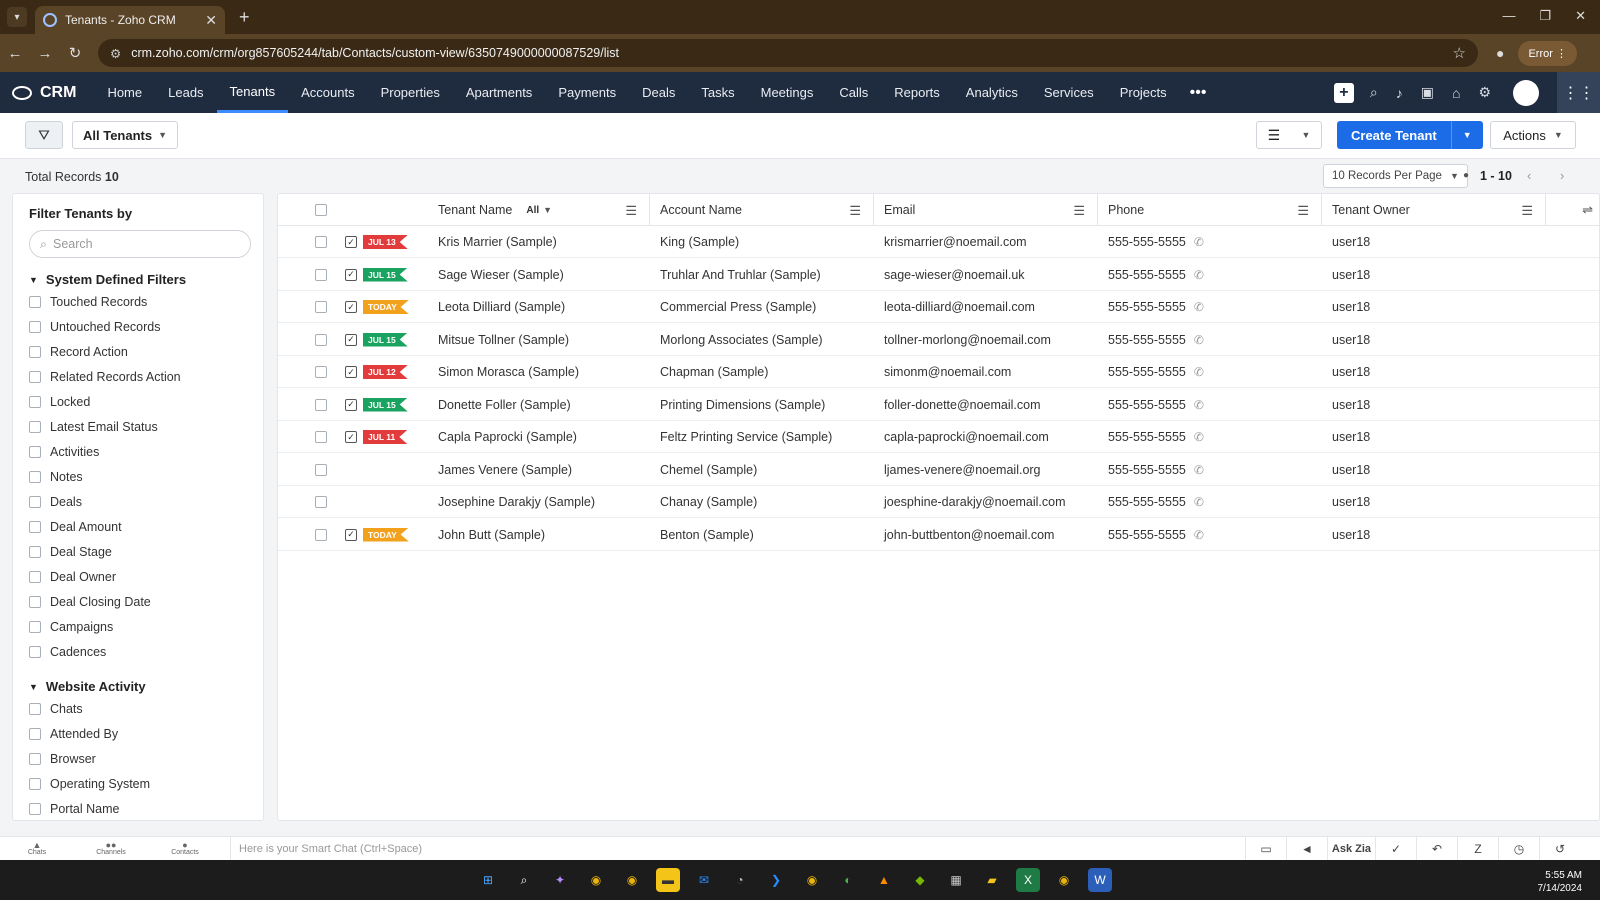 The width and height of the screenshot is (1600, 900). What do you see at coordinates (1526, 92) in the screenshot?
I see `user-avatar` at bounding box center [1526, 92].